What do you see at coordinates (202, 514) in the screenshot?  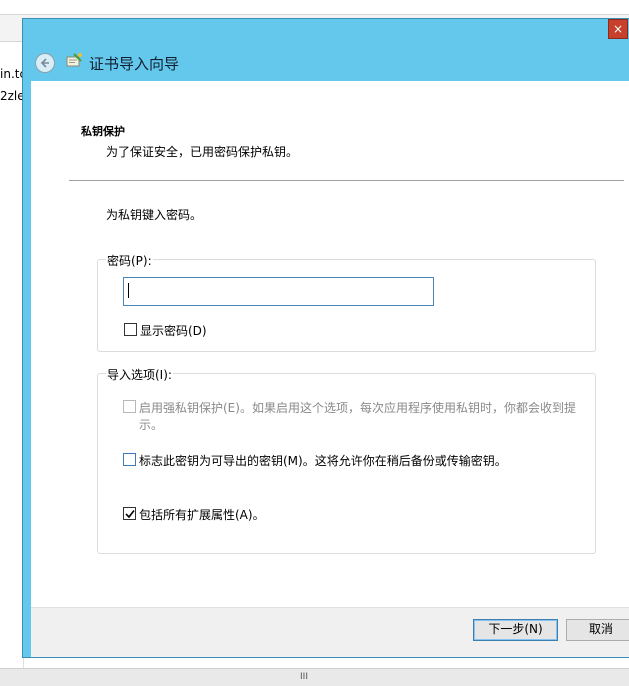 I see `include-extended-properties-label: 包括所有扩展属性(A)。` at bounding box center [202, 514].